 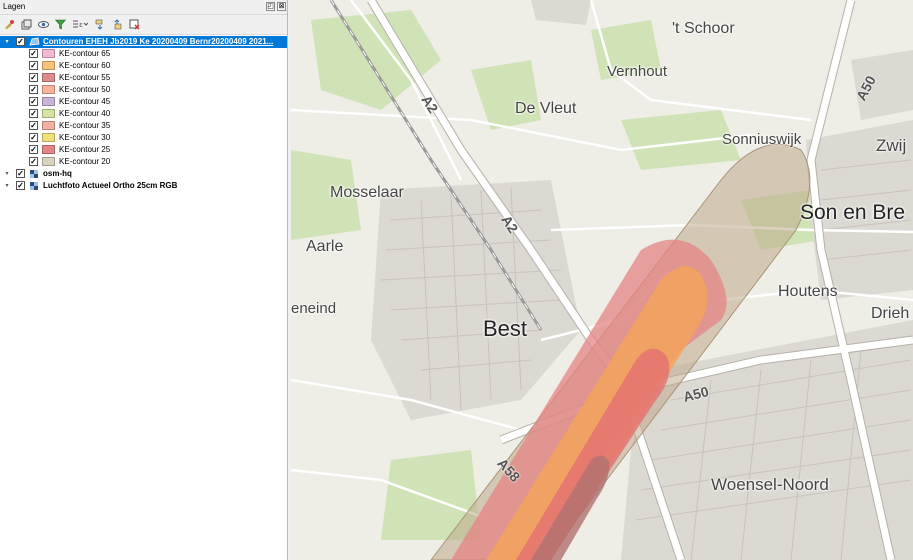 What do you see at coordinates (9, 24) in the screenshot?
I see `style-icon` at bounding box center [9, 24].